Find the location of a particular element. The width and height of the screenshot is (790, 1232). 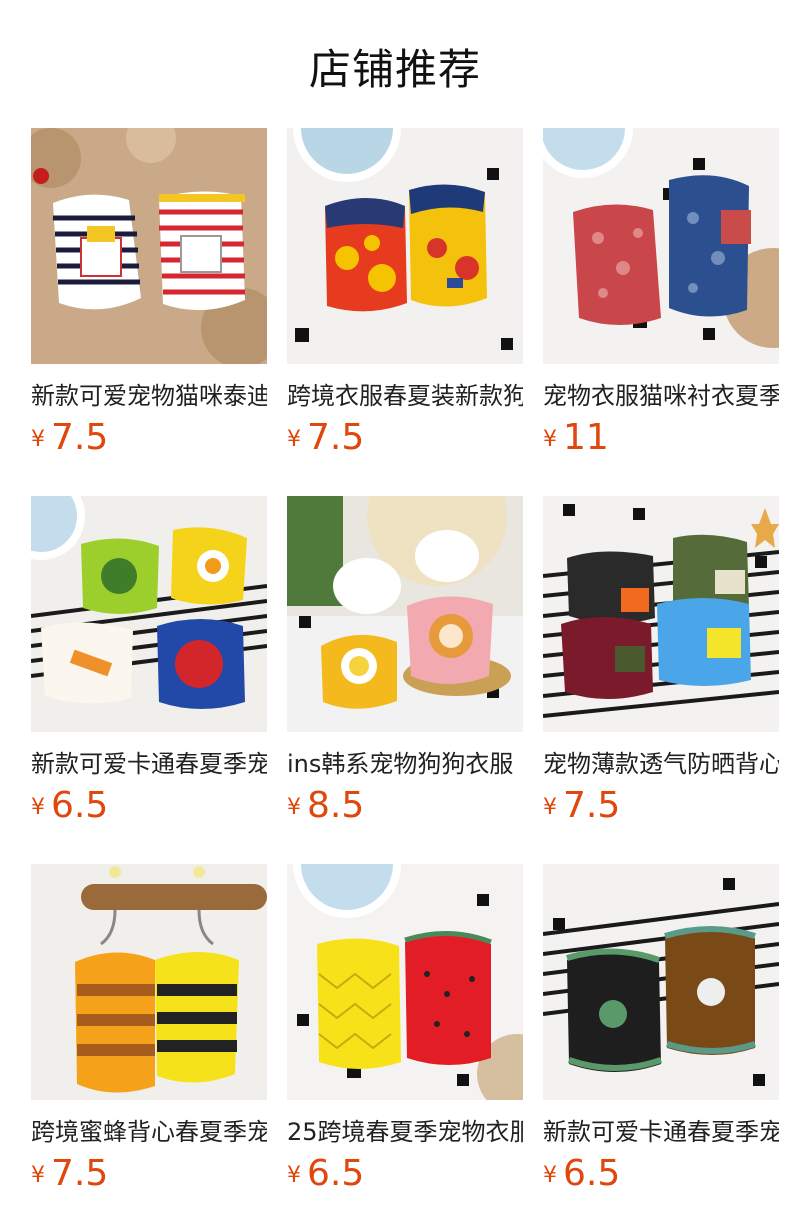

product-name: 宠物薄款透气防晒背心 is located at coordinates (661, 761).